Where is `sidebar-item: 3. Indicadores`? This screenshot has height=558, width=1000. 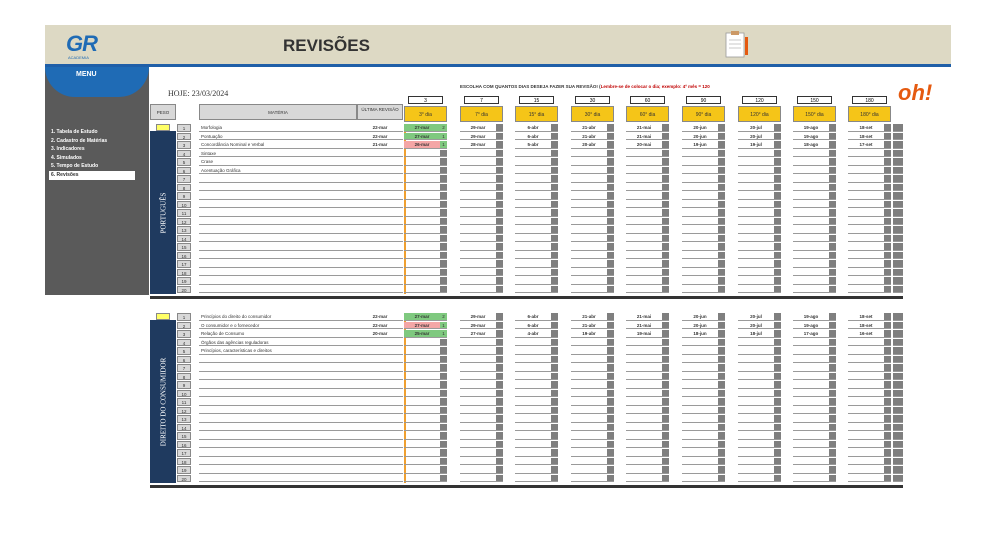
sidebar-item: 3. Indicadores is located at coordinates (92, 149).